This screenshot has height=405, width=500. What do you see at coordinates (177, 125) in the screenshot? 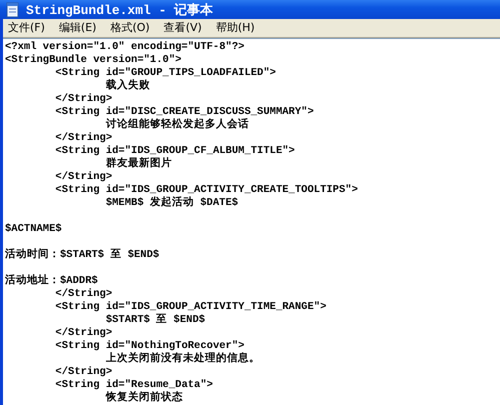
I see `text-line: 讨论组能够轻松发起多人会话` at bounding box center [177, 125].